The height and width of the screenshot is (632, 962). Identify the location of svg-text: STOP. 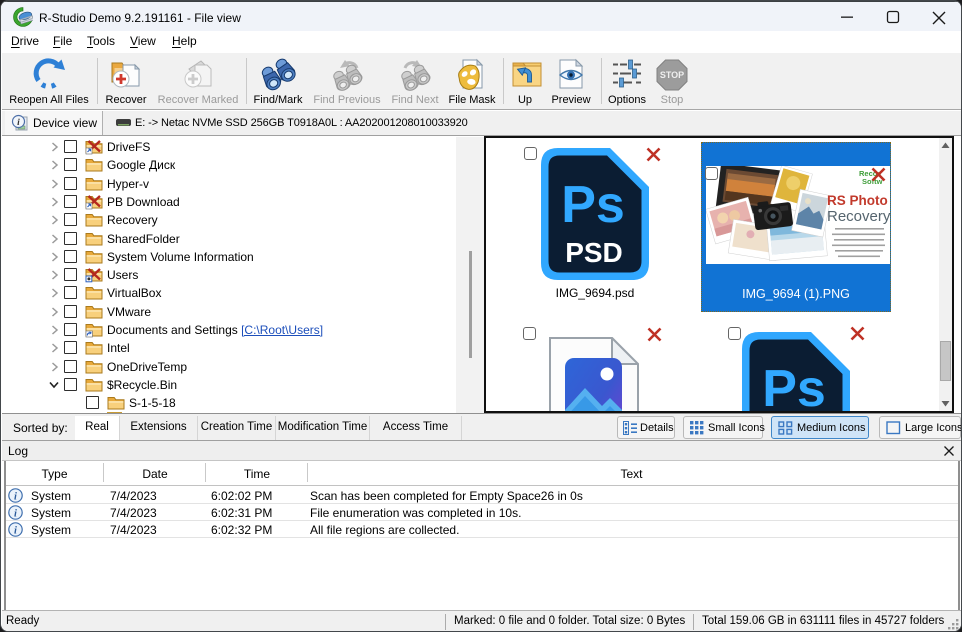
(672, 75).